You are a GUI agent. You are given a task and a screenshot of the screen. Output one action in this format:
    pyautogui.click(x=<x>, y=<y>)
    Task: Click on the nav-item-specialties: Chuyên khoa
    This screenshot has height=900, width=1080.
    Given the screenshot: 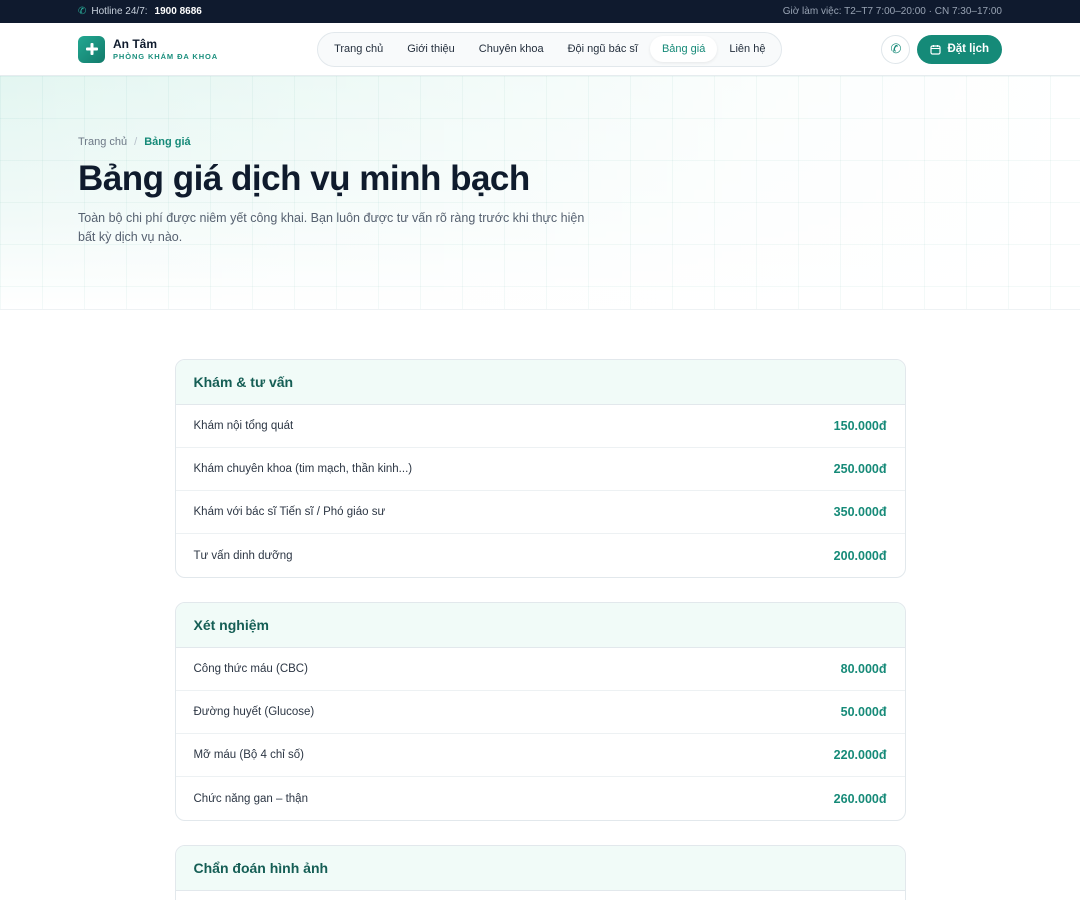 What is the action you would take?
    pyautogui.click(x=511, y=49)
    